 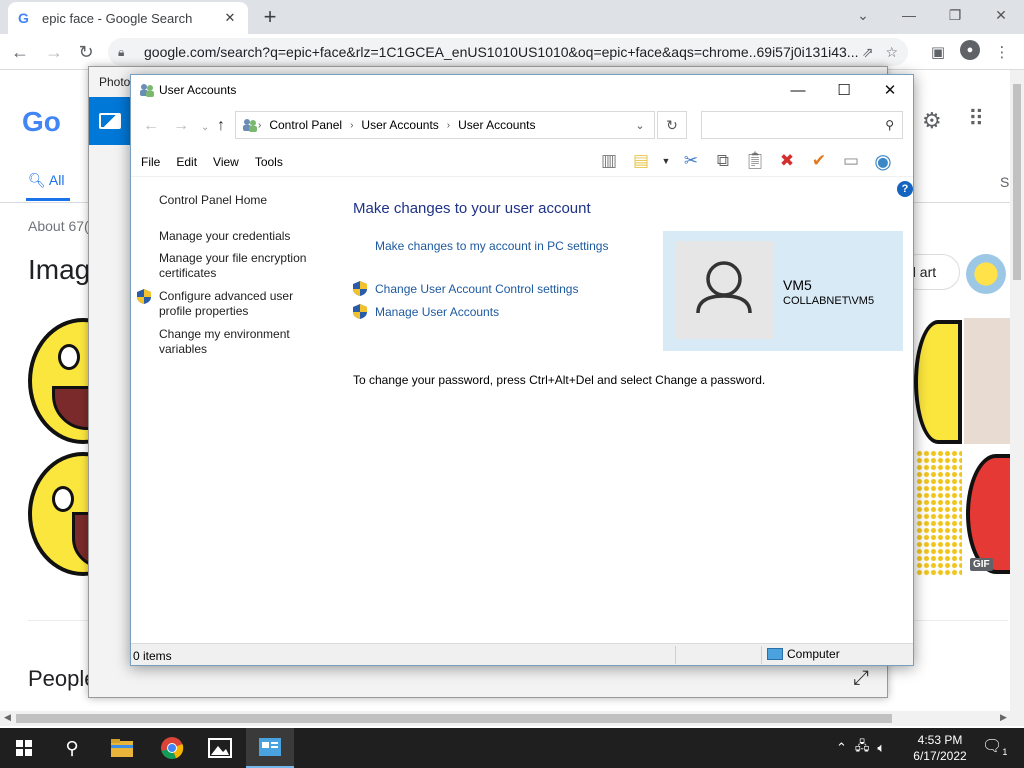 I want to click on reload-button: ↻, so click(x=86, y=52).